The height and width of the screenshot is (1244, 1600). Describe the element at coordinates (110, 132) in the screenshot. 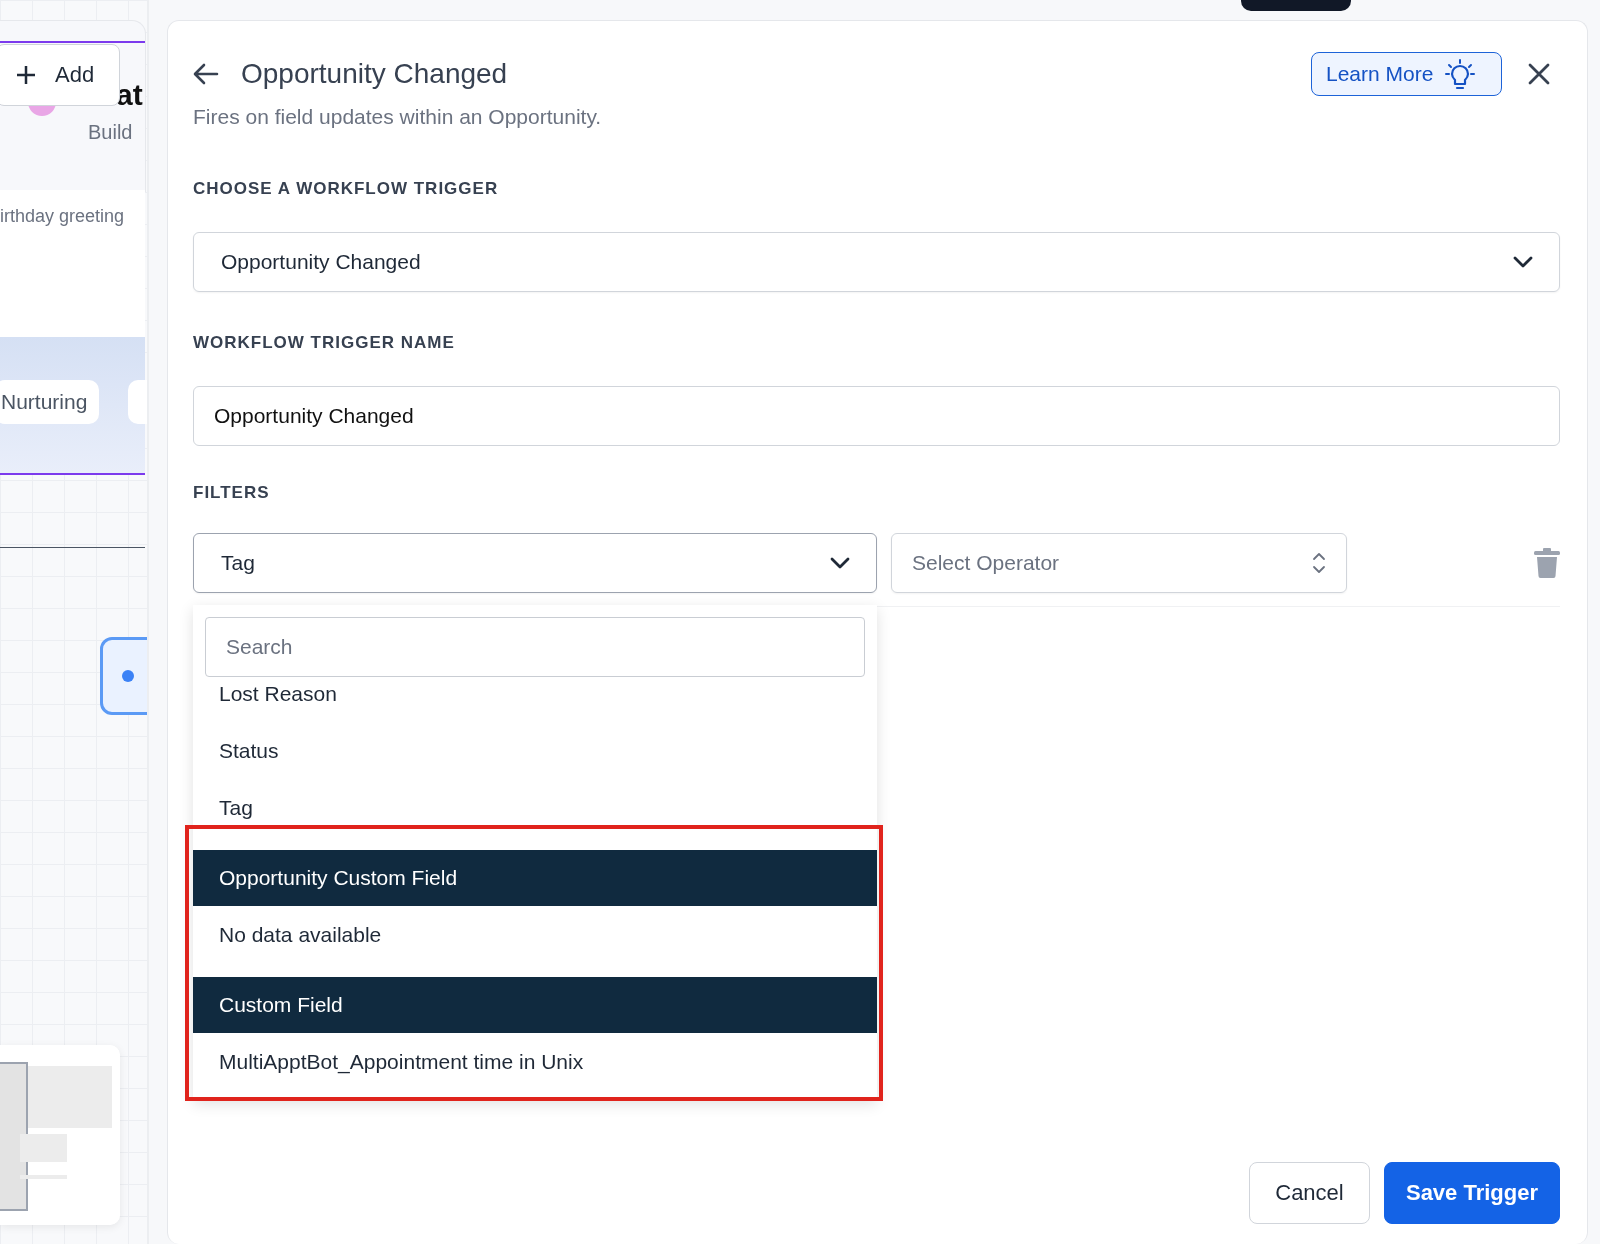

I see `workflow-subtitle: Build` at that location.